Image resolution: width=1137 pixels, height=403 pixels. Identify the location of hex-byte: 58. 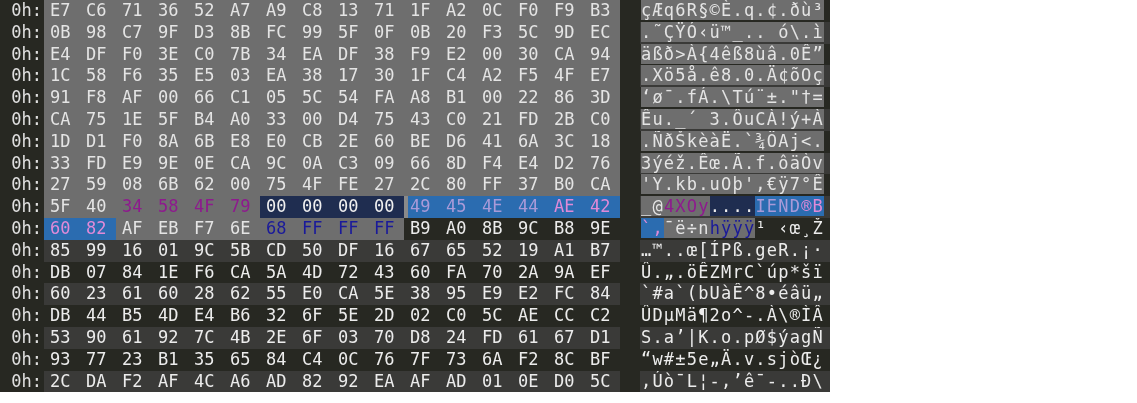
(98, 76).